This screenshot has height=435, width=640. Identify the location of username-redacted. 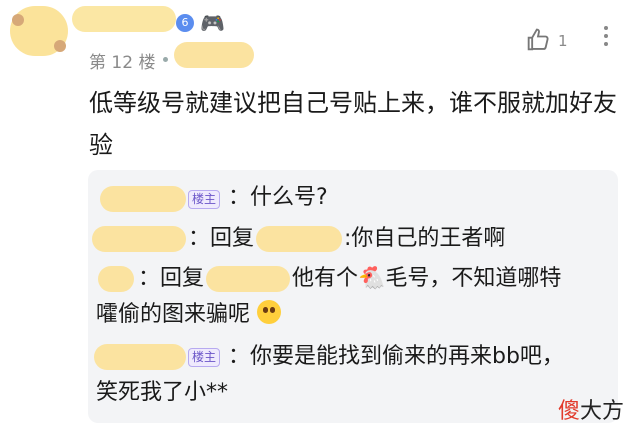
(124, 19).